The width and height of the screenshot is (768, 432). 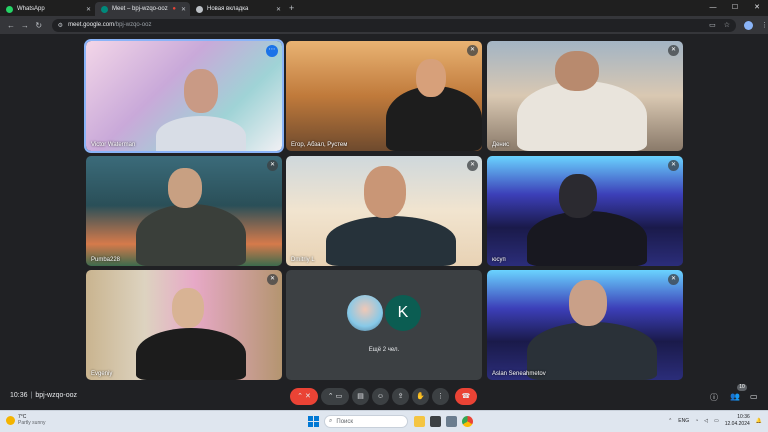 I want to click on window-controls: — ☐ ✕, so click(x=735, y=8).